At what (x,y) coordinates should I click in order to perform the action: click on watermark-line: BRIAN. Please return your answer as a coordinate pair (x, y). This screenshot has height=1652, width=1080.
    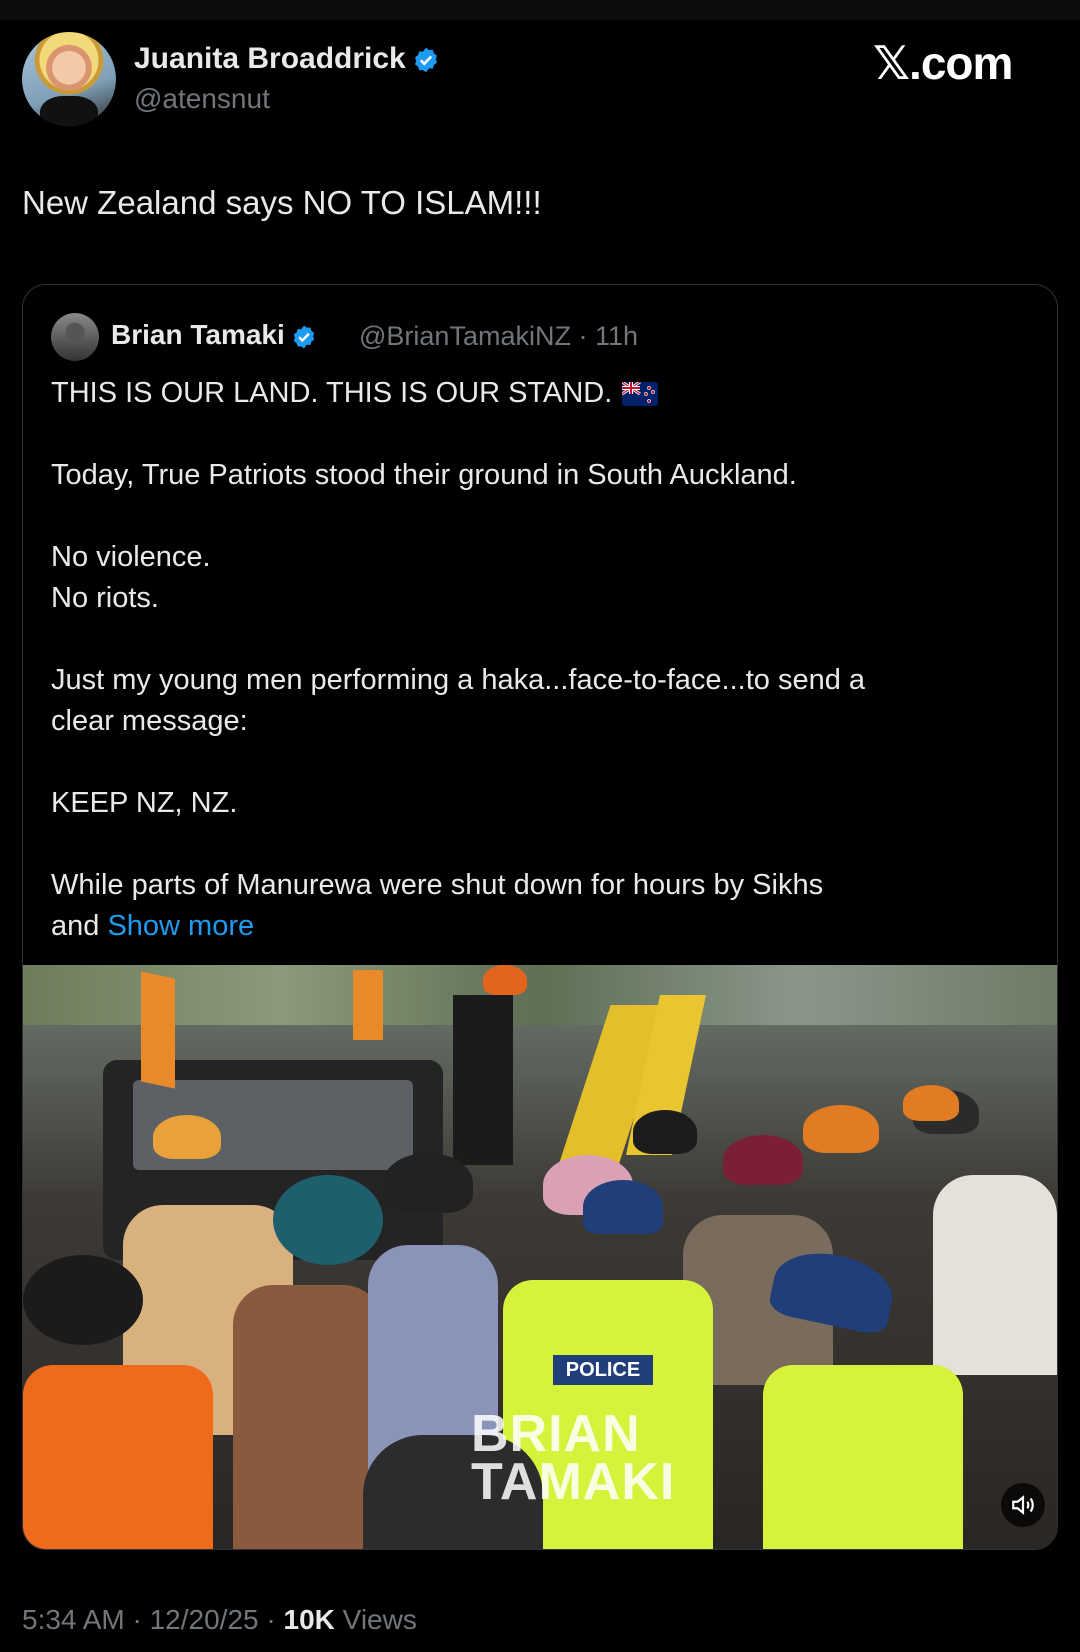
    Looking at the image, I should click on (556, 1434).